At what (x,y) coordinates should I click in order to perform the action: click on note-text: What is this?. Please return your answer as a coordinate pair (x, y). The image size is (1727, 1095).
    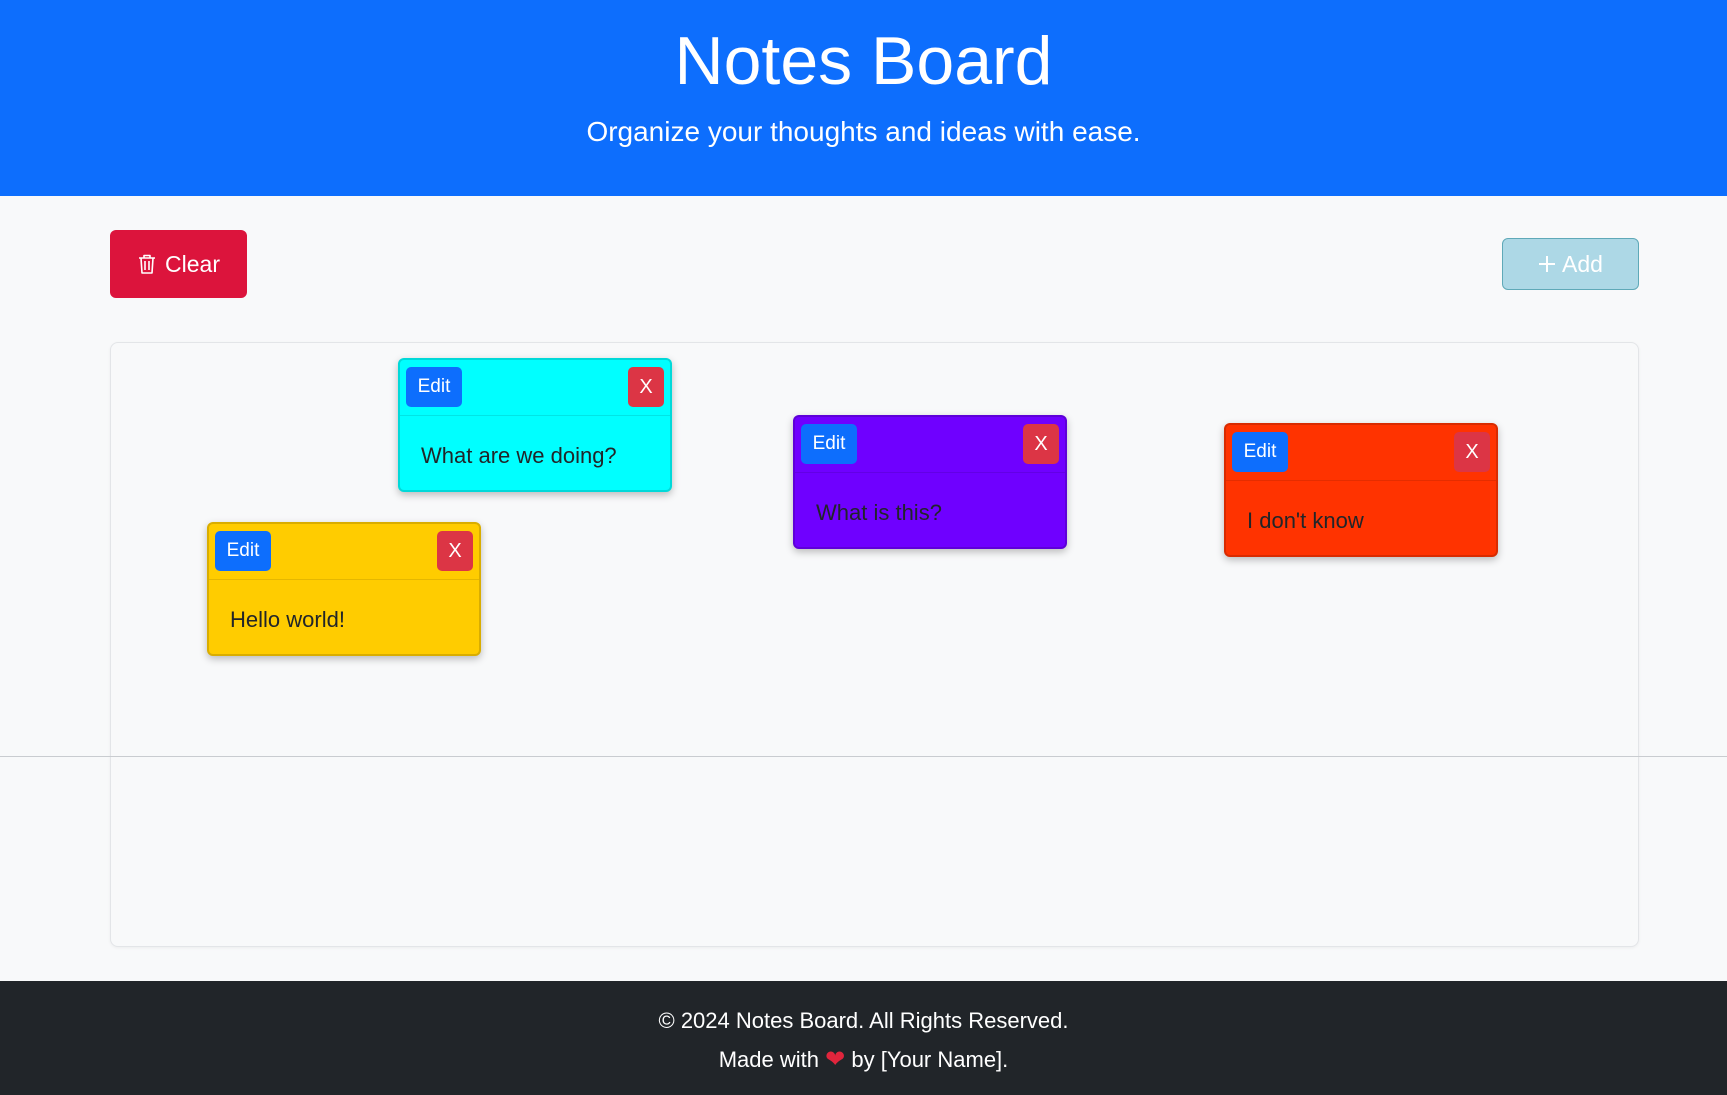
    Looking at the image, I should click on (879, 513).